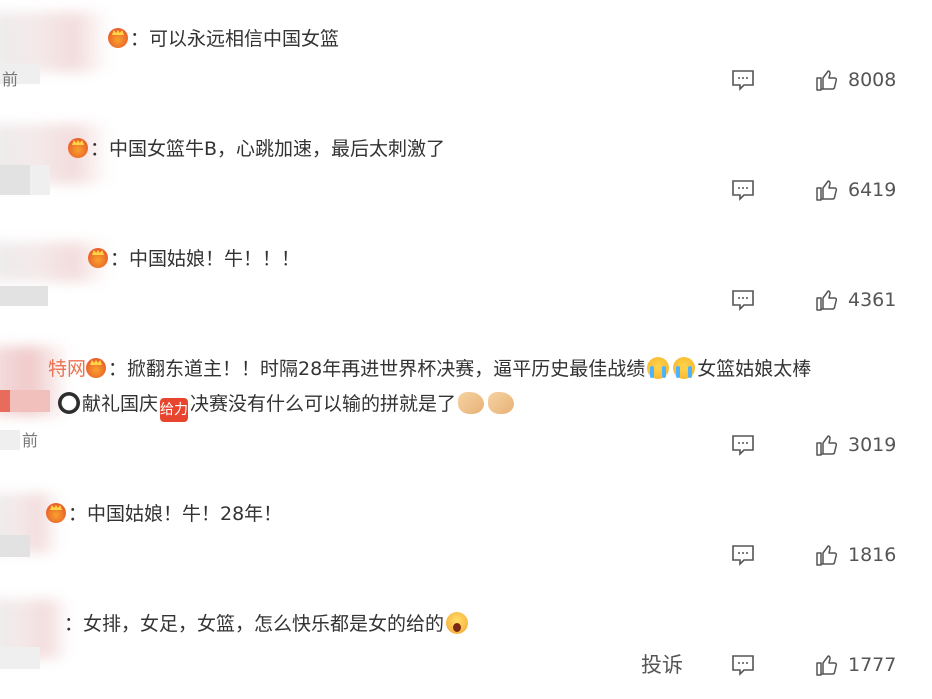 The height and width of the screenshot is (699, 932). Describe the element at coordinates (67, 369) in the screenshot. I see `username-fragment: 特网` at that location.